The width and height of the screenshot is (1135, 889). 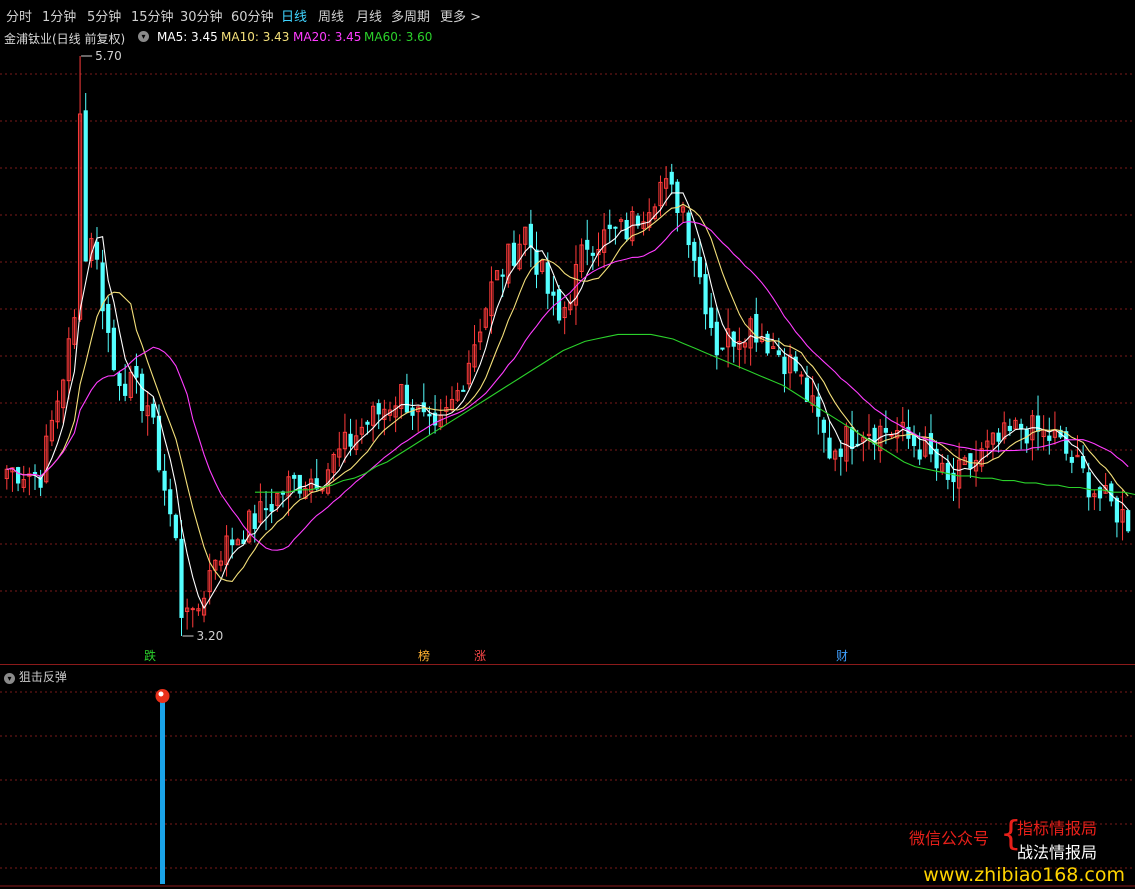 I want to click on tab-6: 日线, so click(x=294, y=15).